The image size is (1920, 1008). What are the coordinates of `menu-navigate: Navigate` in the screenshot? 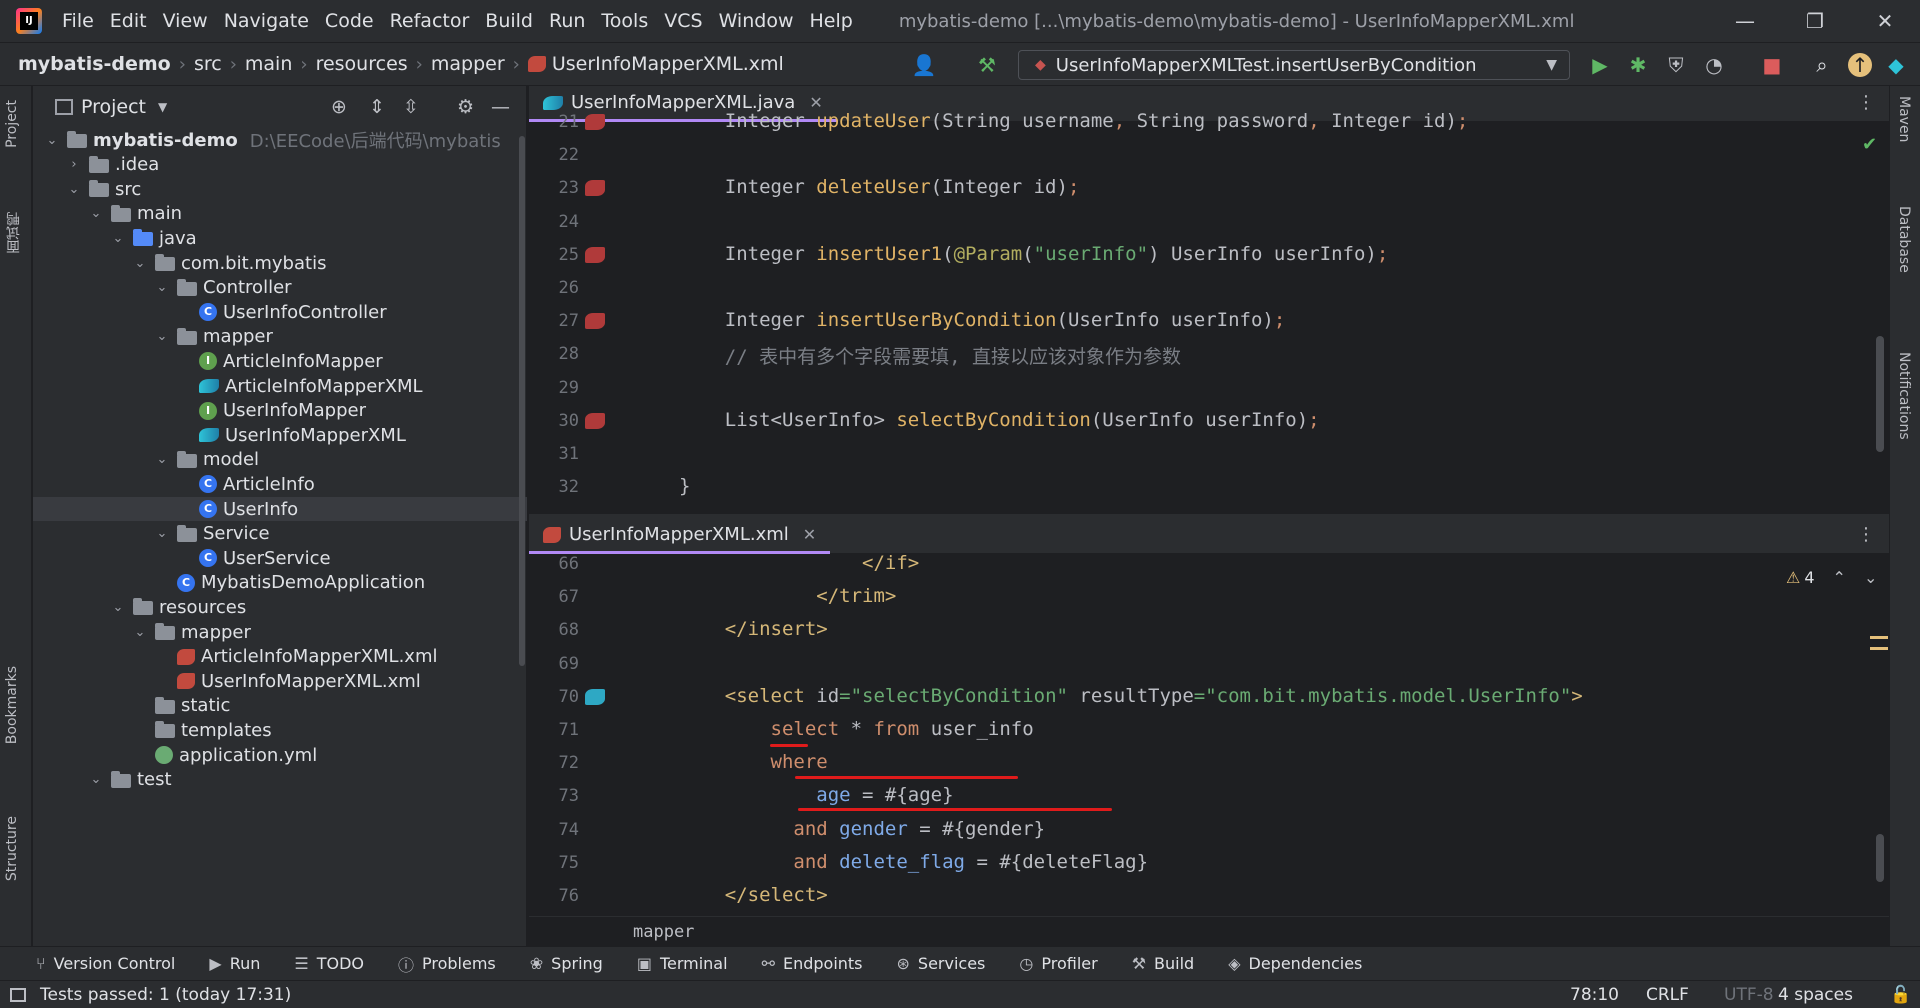 It's located at (266, 21).